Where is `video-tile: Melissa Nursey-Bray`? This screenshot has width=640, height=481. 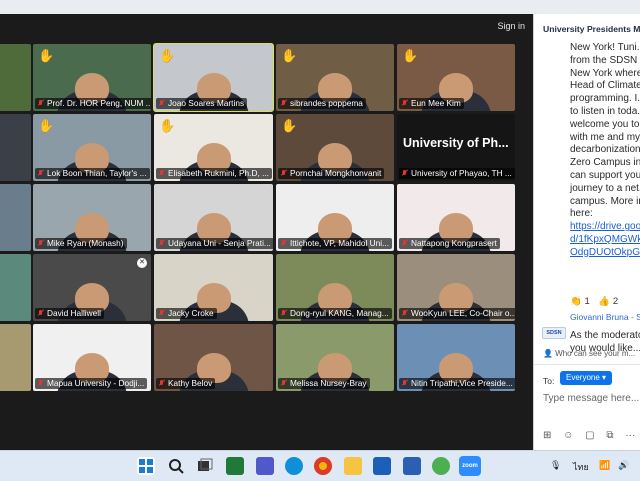
video-tile: Melissa Nursey-Bray is located at coordinates (335, 357).